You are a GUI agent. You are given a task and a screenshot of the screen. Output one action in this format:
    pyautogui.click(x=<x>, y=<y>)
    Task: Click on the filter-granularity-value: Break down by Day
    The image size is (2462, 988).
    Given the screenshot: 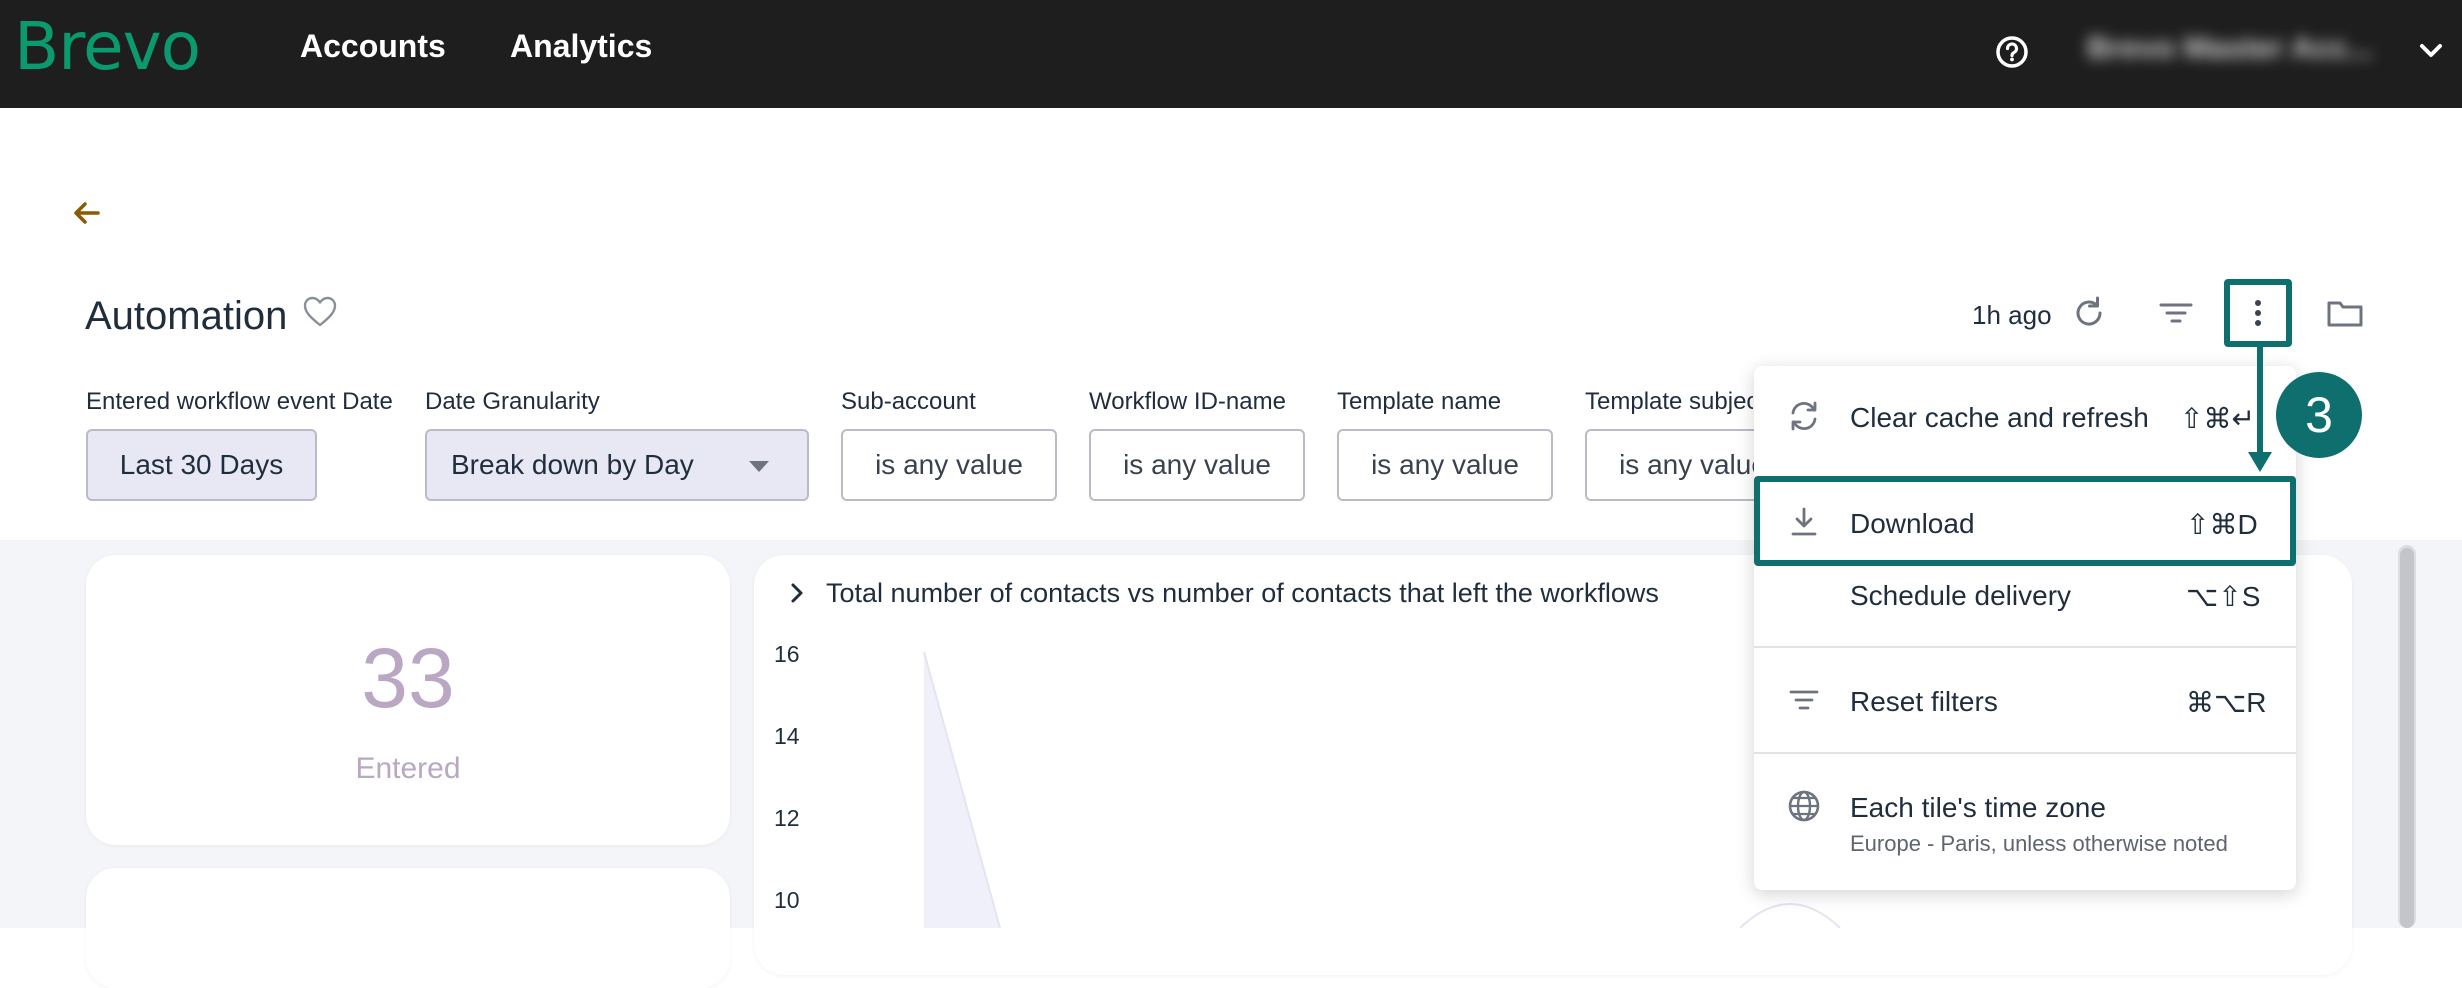 What is the action you would take?
    pyautogui.click(x=572, y=464)
    